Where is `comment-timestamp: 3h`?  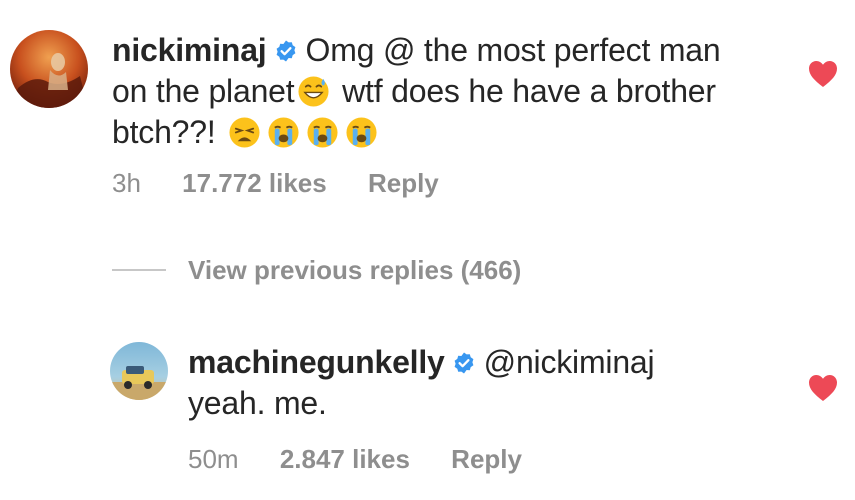 comment-timestamp: 3h is located at coordinates (126, 183).